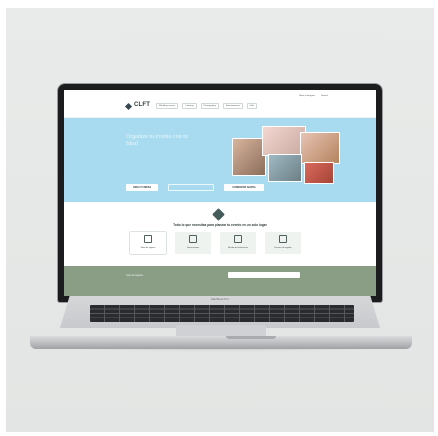 Image resolution: width=438 pixels, height=436 pixels. I want to click on footer-search-input, so click(264, 275).